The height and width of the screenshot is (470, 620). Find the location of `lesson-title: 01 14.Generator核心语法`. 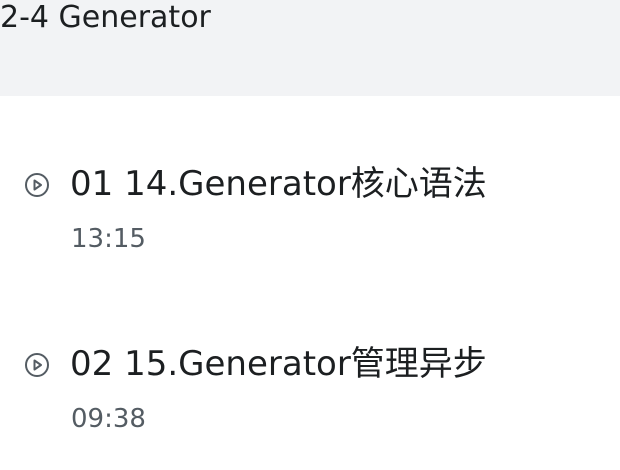

lesson-title: 01 14.Generator核心语法 is located at coordinates (278, 184).